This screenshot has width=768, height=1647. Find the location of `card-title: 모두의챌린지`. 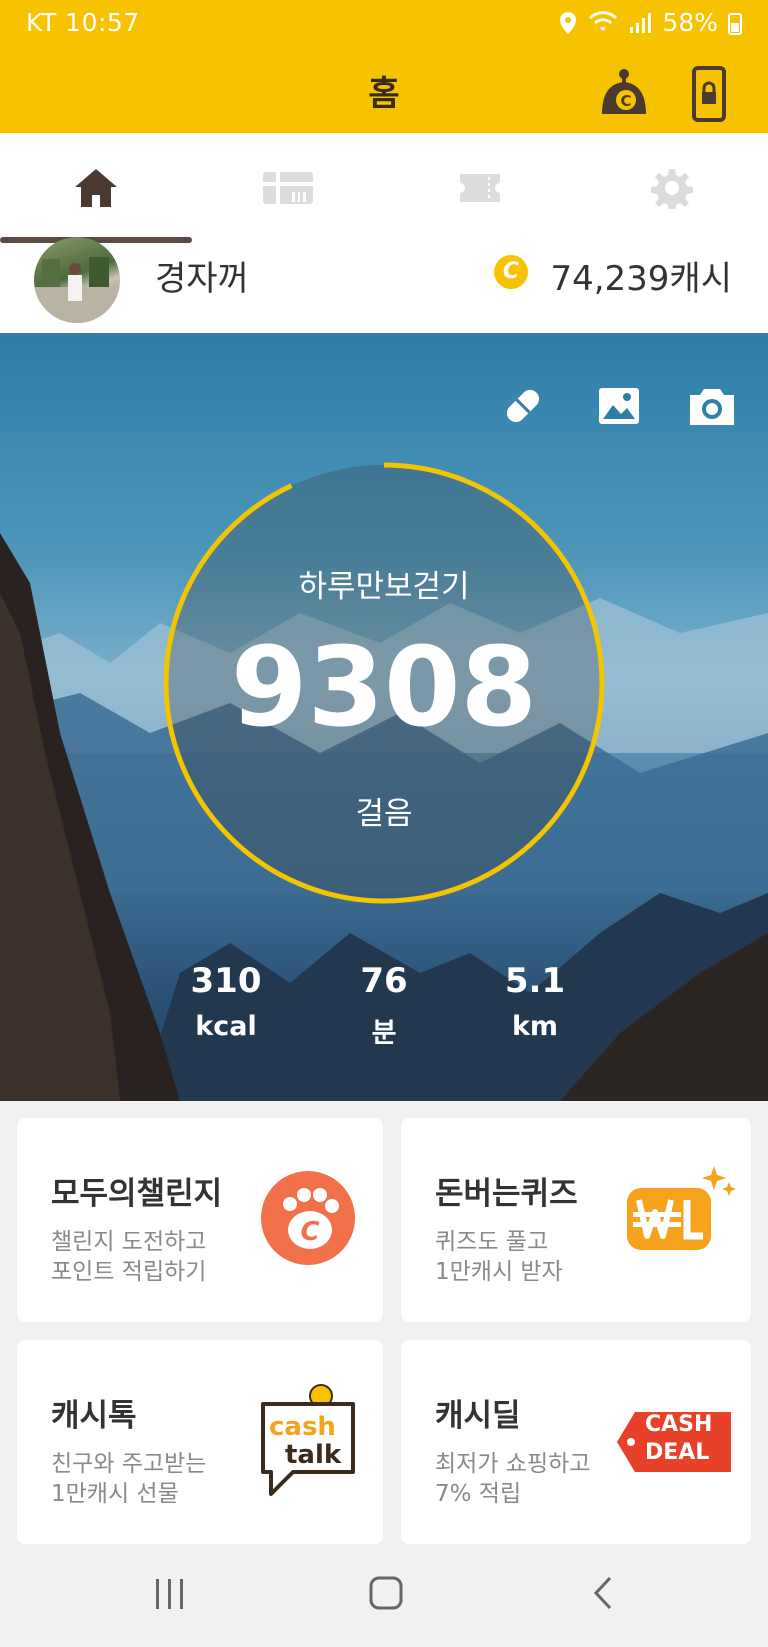

card-title: 모두의챌린지 is located at coordinates (137, 1194).